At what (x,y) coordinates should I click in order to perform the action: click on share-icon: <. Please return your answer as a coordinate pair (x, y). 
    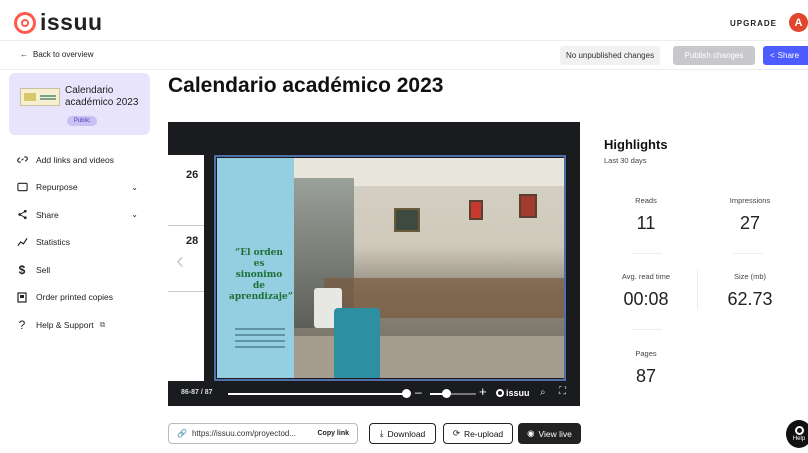
    Looking at the image, I should click on (772, 55).